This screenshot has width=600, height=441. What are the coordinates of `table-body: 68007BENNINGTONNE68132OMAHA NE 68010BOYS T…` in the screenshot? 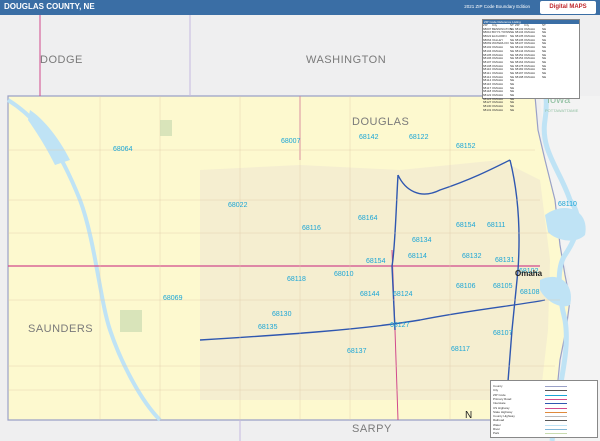 It's located at (531, 70).